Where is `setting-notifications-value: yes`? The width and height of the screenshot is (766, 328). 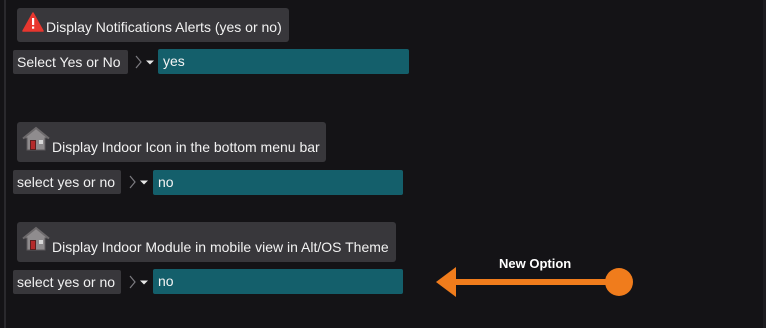
setting-notifications-value: yes is located at coordinates (283, 61).